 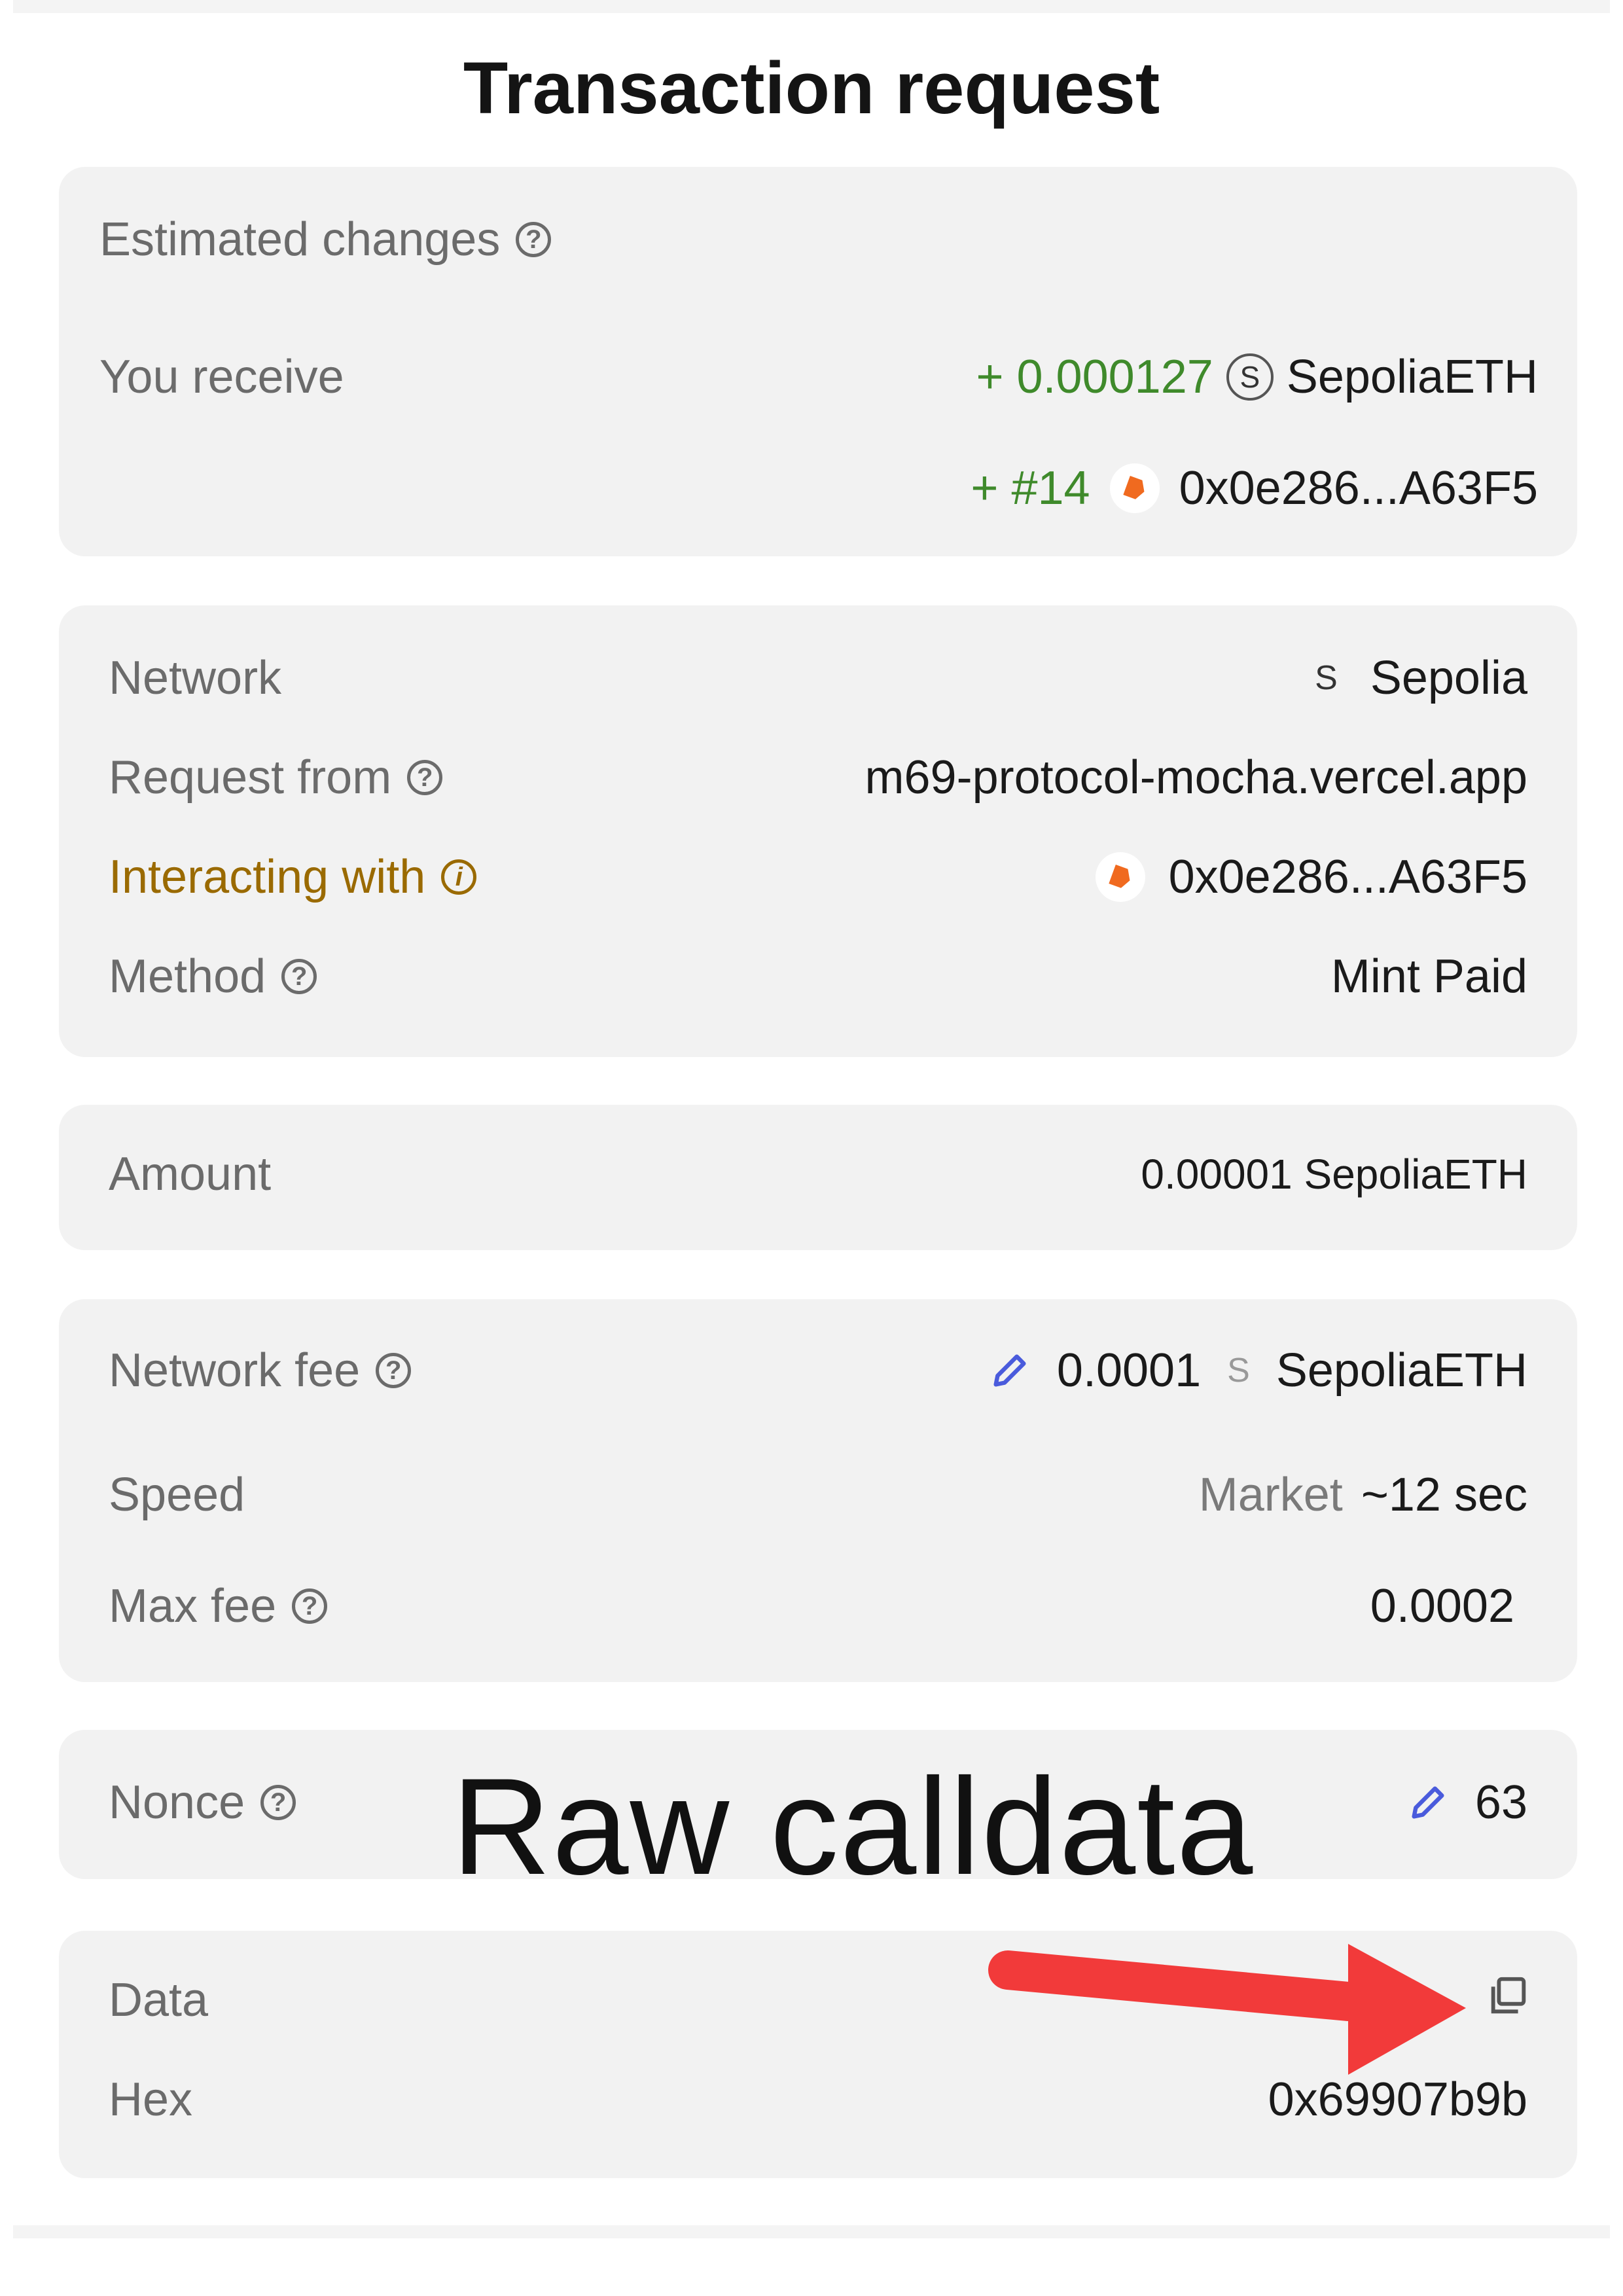 I want to click on network-row: Network S Sepolia, so click(x=818, y=678).